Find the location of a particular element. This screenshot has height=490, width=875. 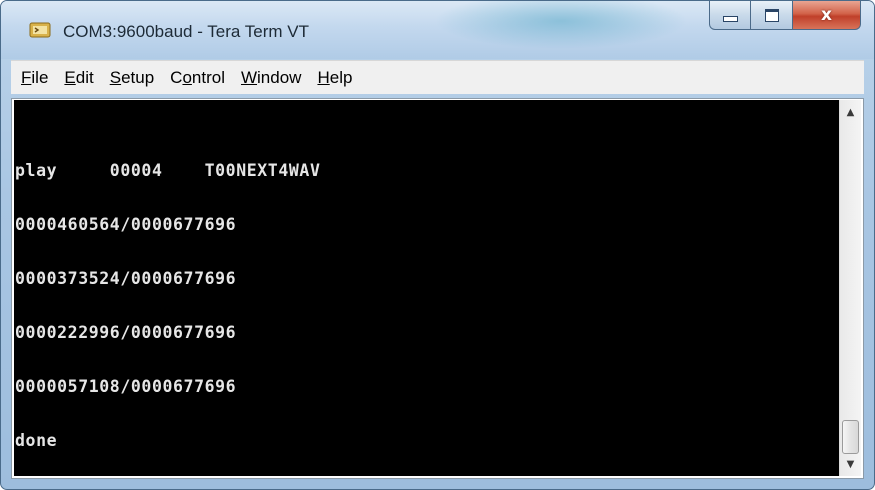

terminal-line: 0000222996/0000677696 is located at coordinates (126, 332).